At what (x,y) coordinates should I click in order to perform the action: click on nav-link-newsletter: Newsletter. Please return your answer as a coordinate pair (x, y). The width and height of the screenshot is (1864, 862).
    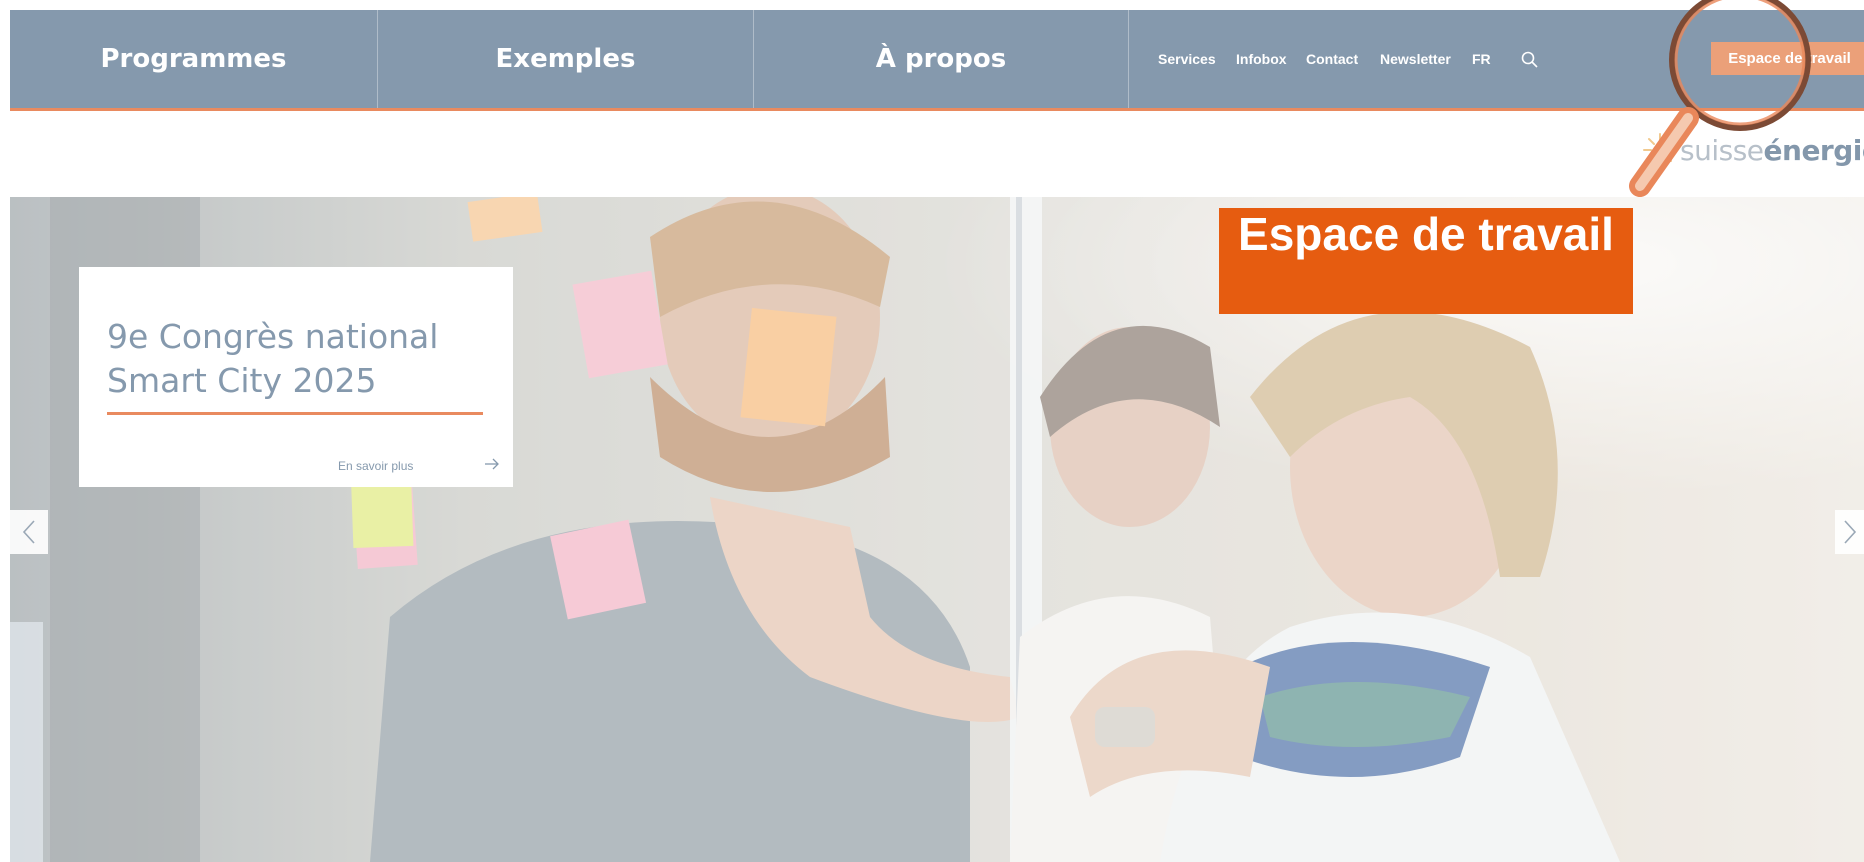
    Looking at the image, I should click on (1415, 59).